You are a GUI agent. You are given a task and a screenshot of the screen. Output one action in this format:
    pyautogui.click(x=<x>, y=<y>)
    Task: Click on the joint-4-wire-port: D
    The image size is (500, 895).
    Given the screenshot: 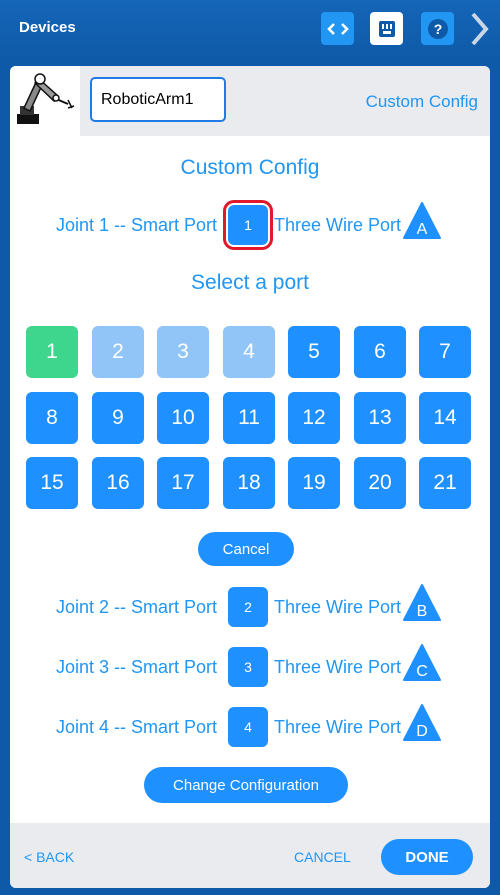 What is the action you would take?
    pyautogui.click(x=422, y=723)
    